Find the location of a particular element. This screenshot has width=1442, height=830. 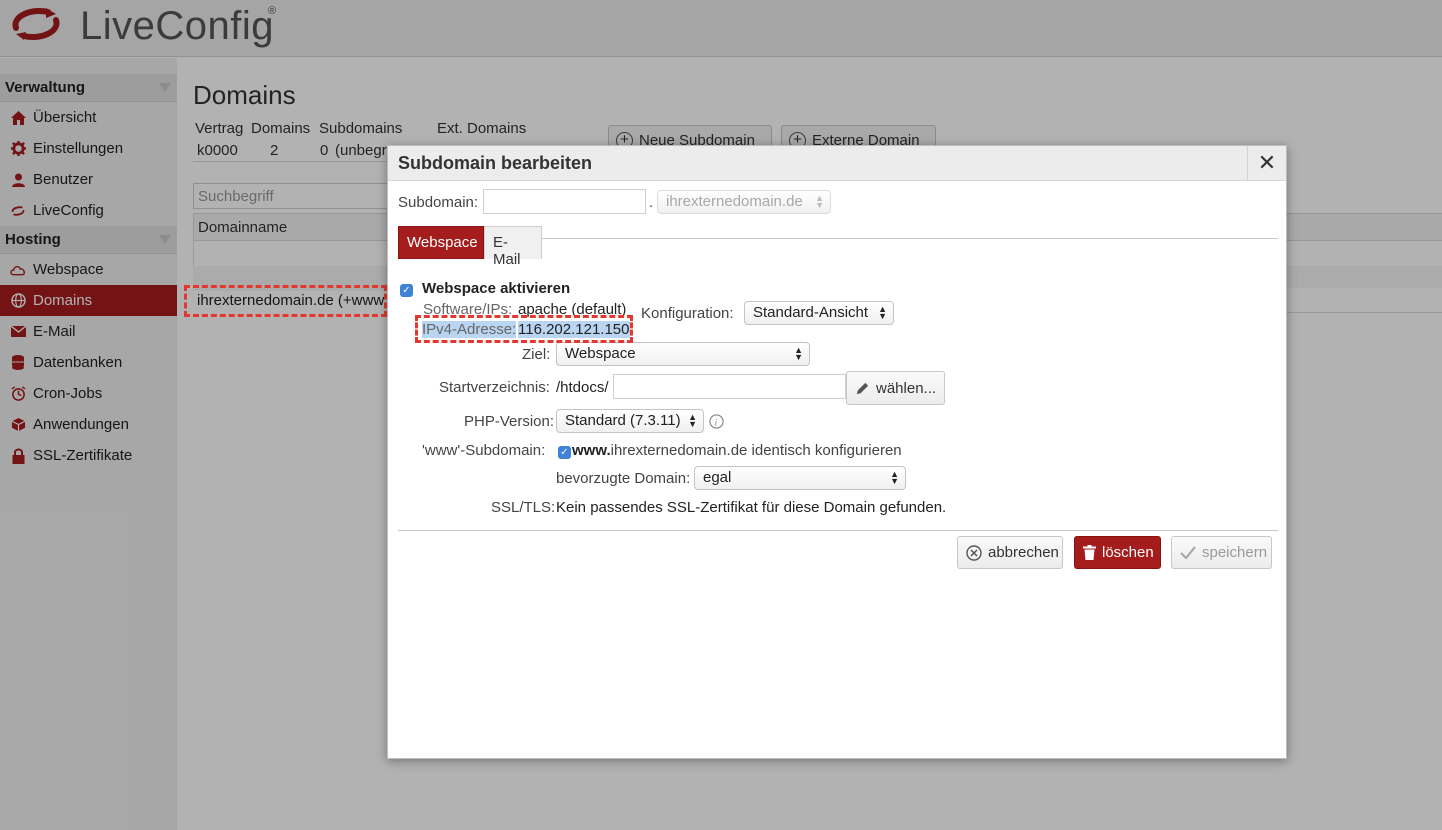

ssl-label: SSL/TLS: is located at coordinates (523, 507).